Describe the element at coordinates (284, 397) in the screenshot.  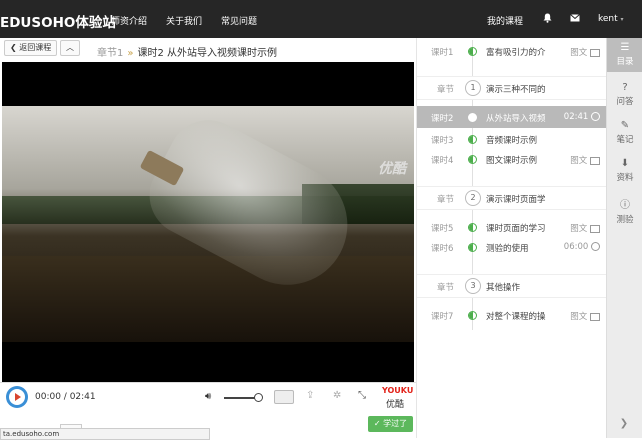
I see `screen-mode-icon` at that location.